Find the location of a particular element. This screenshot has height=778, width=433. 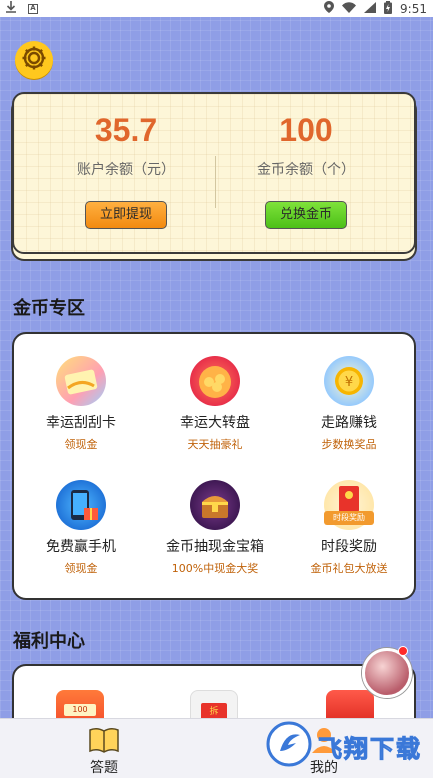

notification-dot is located at coordinates (403, 651).